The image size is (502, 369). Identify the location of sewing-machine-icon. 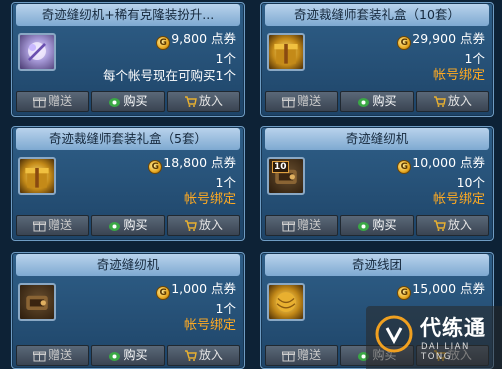
(37, 302).